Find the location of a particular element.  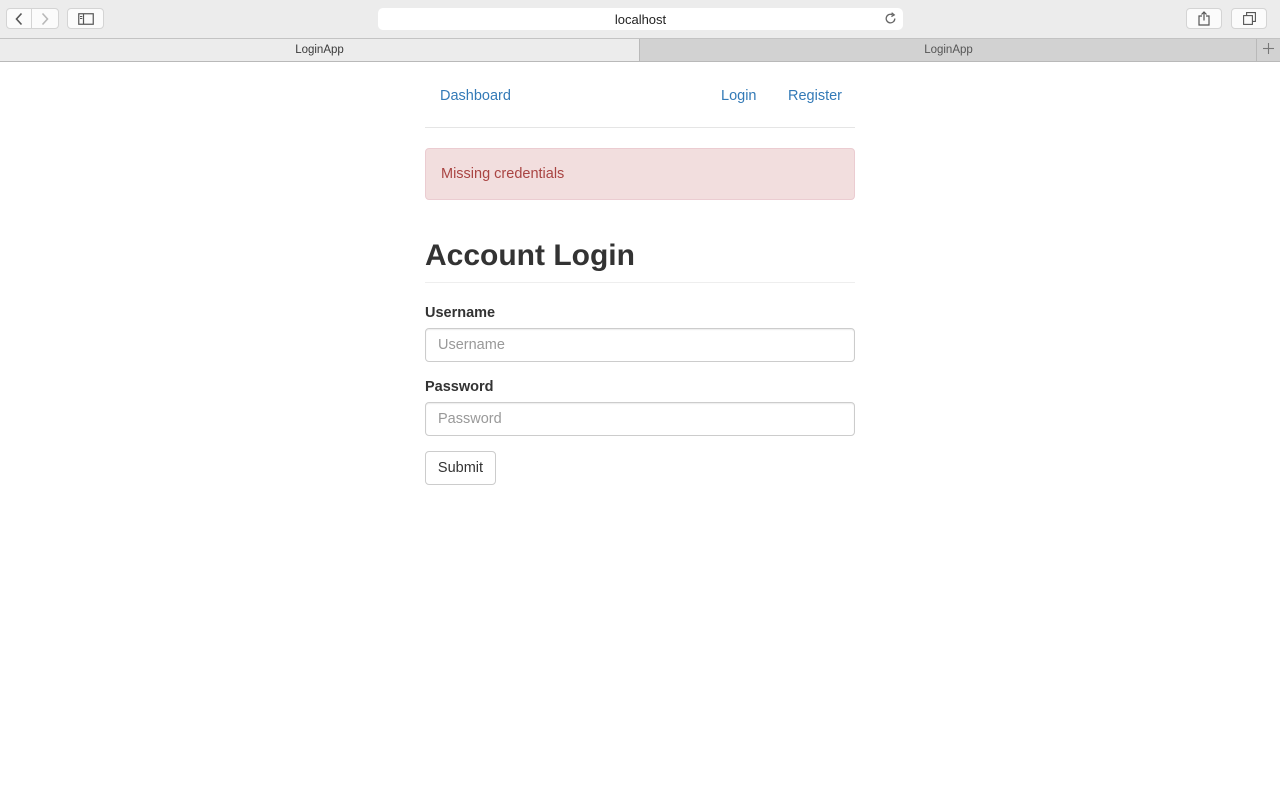

forward-icon is located at coordinates (45, 19).